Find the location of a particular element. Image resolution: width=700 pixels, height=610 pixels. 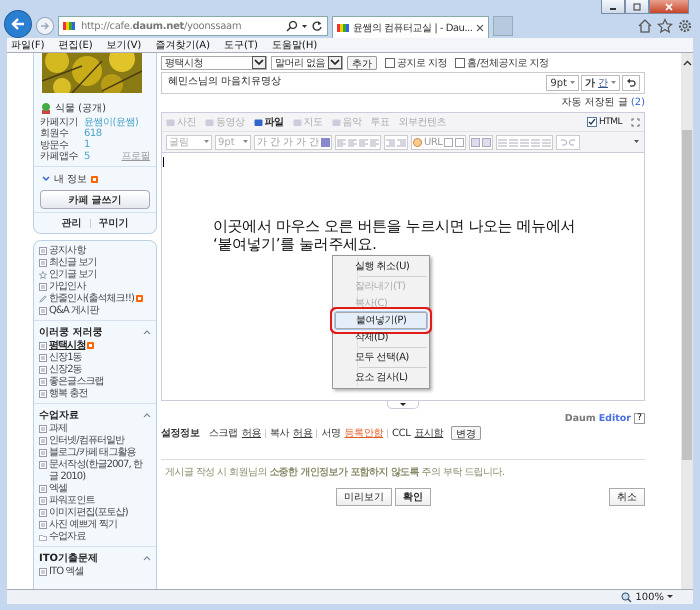

setting-value-link: 등록안함 is located at coordinates (364, 433).